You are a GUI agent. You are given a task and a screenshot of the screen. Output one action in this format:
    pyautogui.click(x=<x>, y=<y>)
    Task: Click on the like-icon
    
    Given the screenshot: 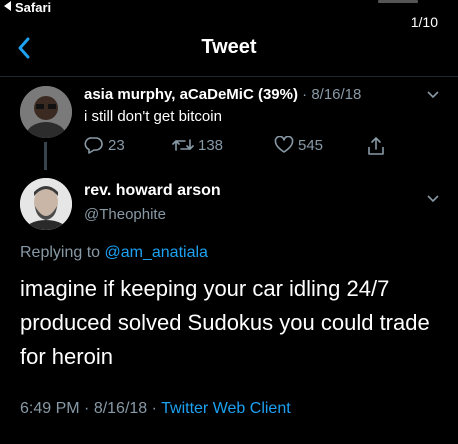 What is the action you would take?
    pyautogui.click(x=284, y=144)
    